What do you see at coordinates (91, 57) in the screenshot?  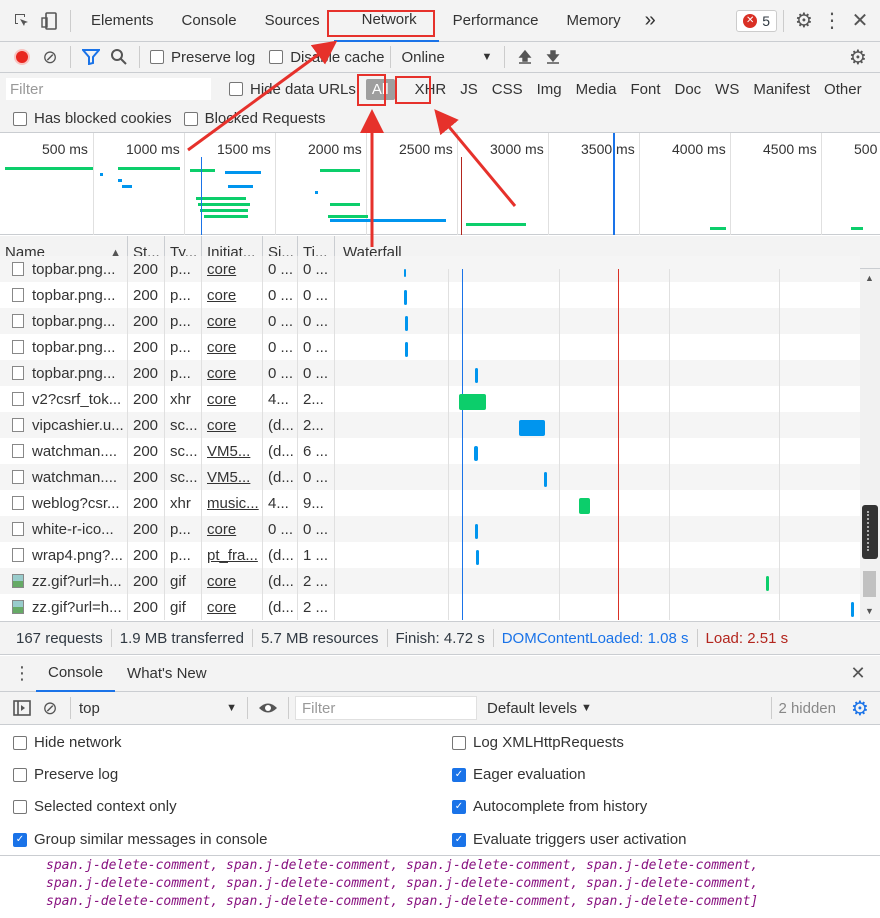 I see `filter-icon` at bounding box center [91, 57].